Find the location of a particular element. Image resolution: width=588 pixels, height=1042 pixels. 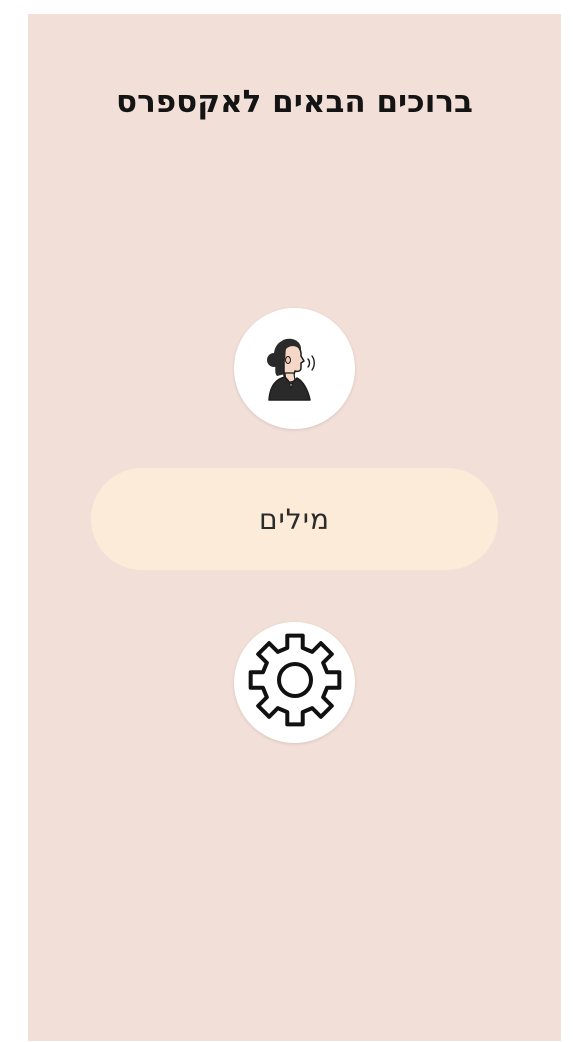

settings-button is located at coordinates (294, 682).